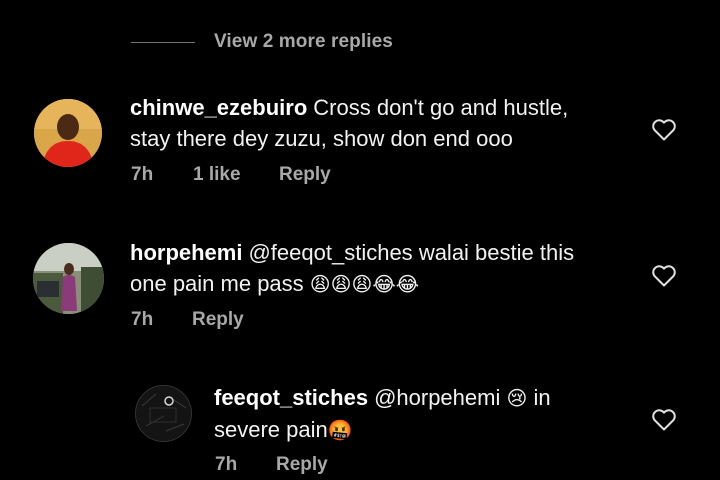  I want to click on comment-likes: 1 like, so click(236, 175).